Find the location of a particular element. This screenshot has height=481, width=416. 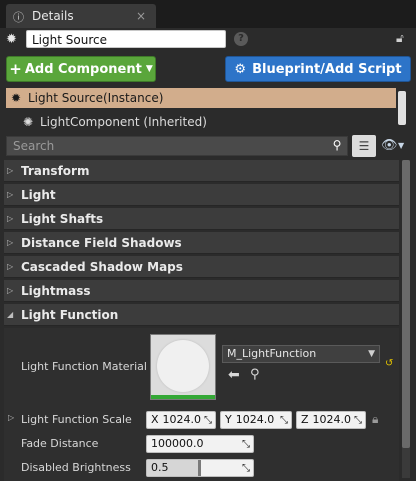

category-lightmass: ▷ Lightmass is located at coordinates (201, 291).